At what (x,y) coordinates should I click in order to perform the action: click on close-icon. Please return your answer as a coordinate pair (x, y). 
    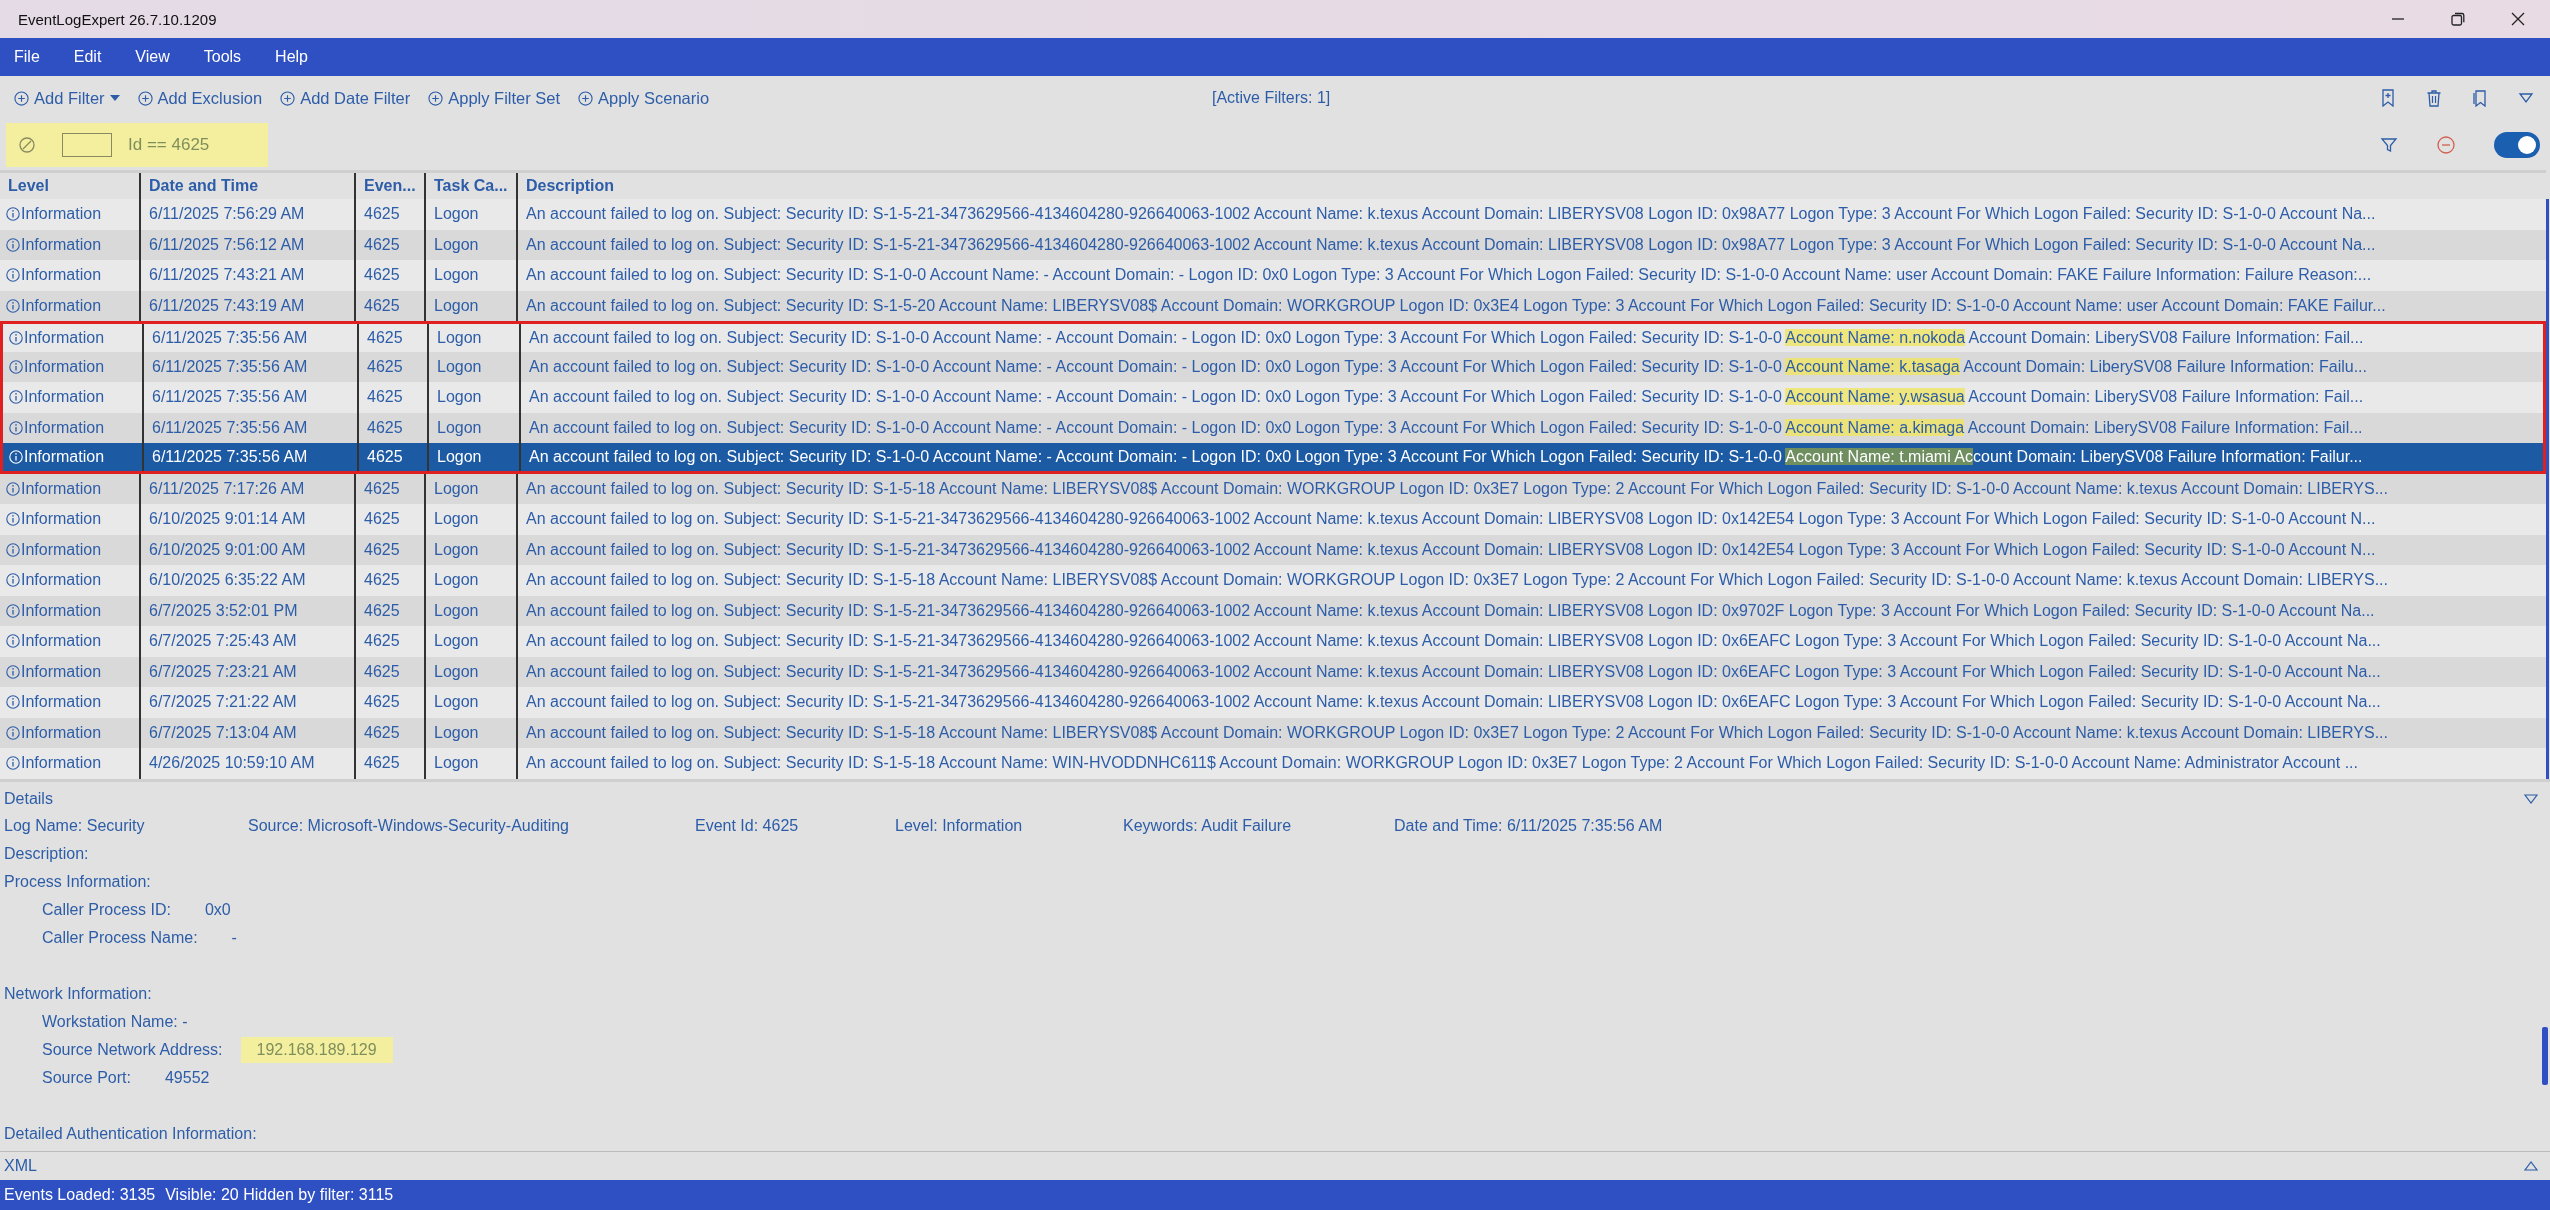
    Looking at the image, I should click on (2518, 19).